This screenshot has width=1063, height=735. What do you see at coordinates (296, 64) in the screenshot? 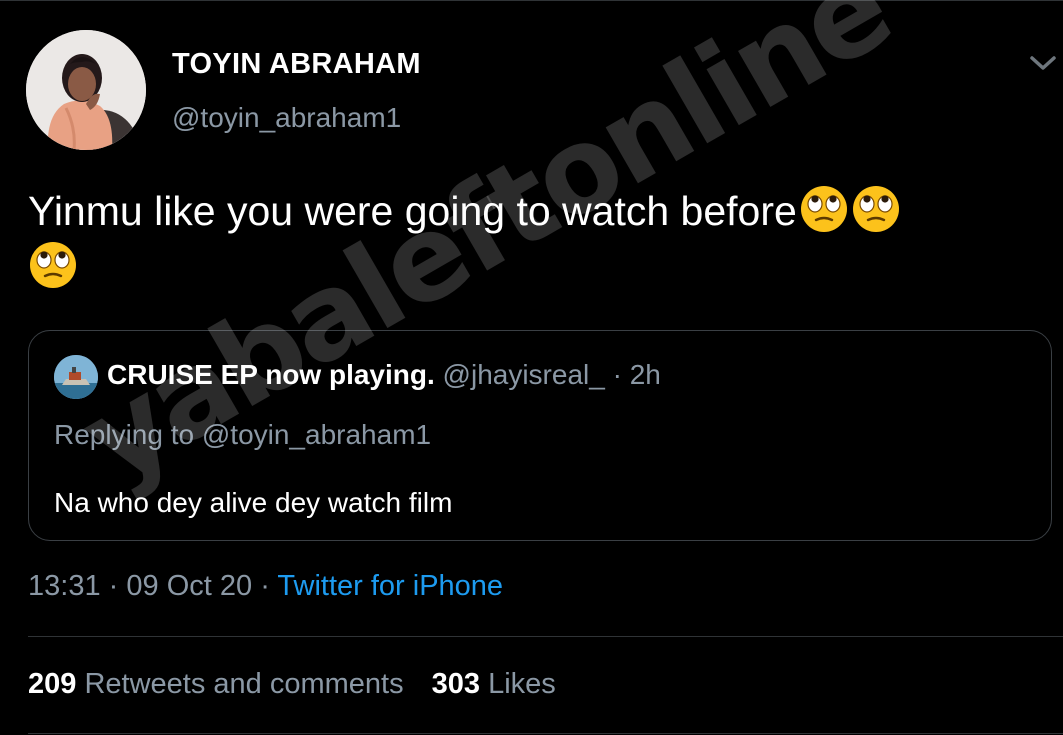
I see `author-name: TOYIN ABRAHAM` at bounding box center [296, 64].